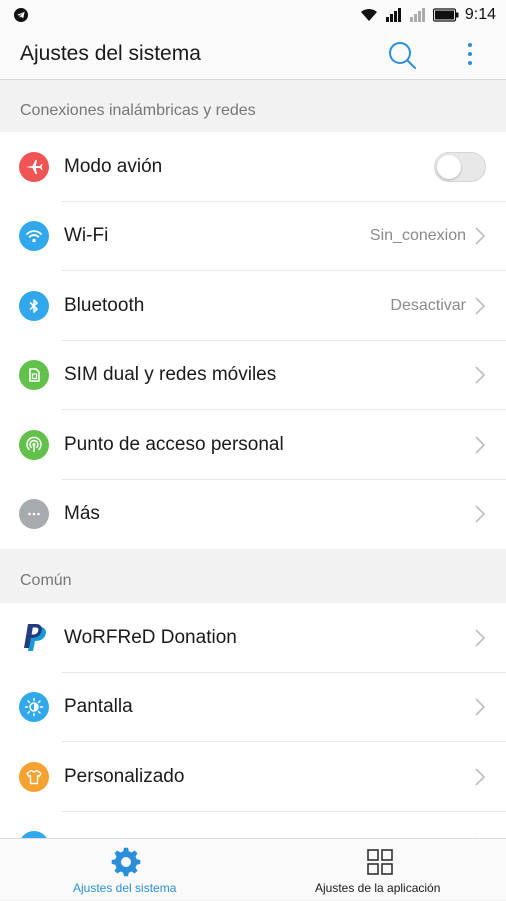  Describe the element at coordinates (34, 834) in the screenshot. I see `partial-row-icon` at that location.